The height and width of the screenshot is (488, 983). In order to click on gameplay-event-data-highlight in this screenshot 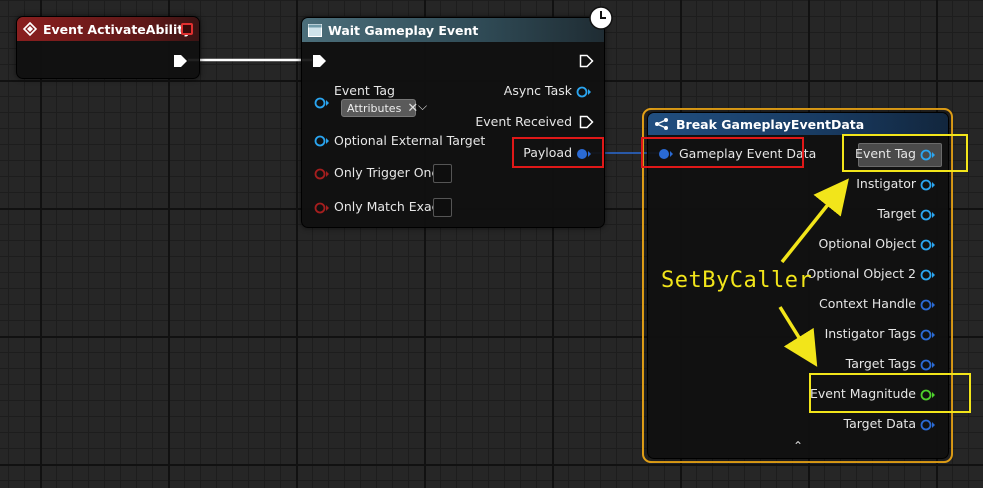, I will do `click(722, 152)`.